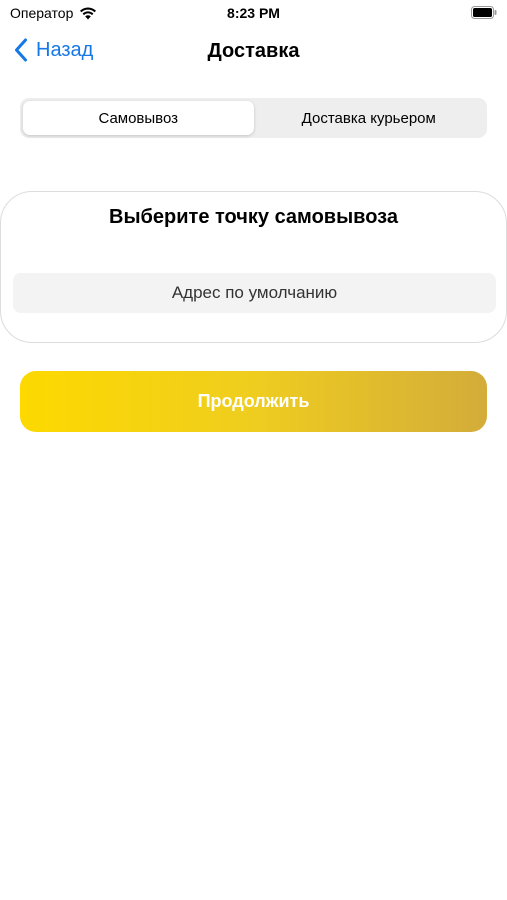 The height and width of the screenshot is (900, 507). Describe the element at coordinates (484, 12) in the screenshot. I see `battery-icon` at that location.